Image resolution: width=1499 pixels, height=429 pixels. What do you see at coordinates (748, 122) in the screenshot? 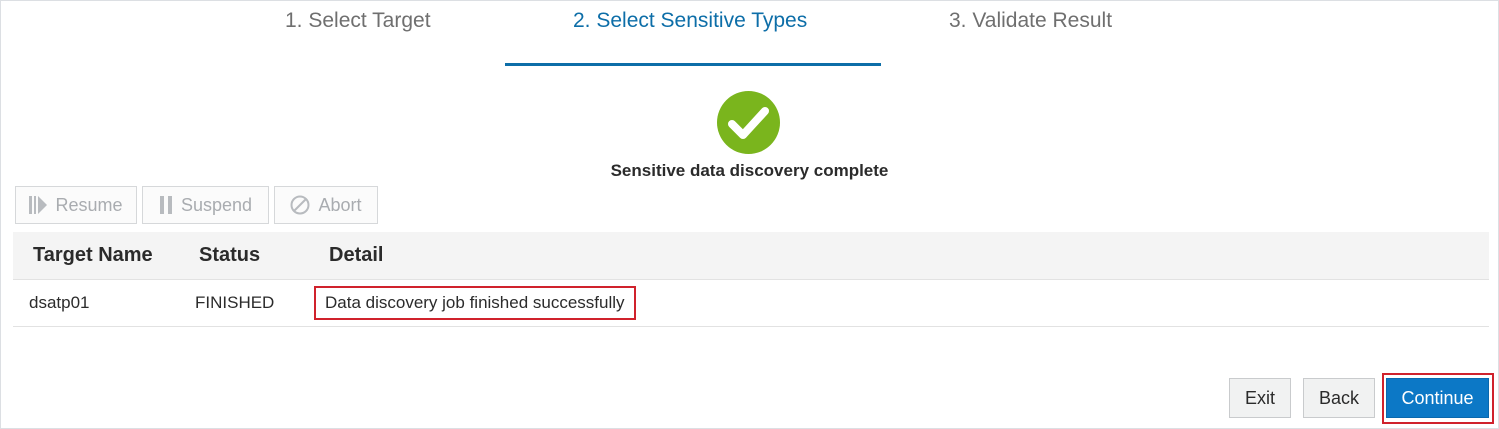
I see `checkmark-circle-icon` at bounding box center [748, 122].